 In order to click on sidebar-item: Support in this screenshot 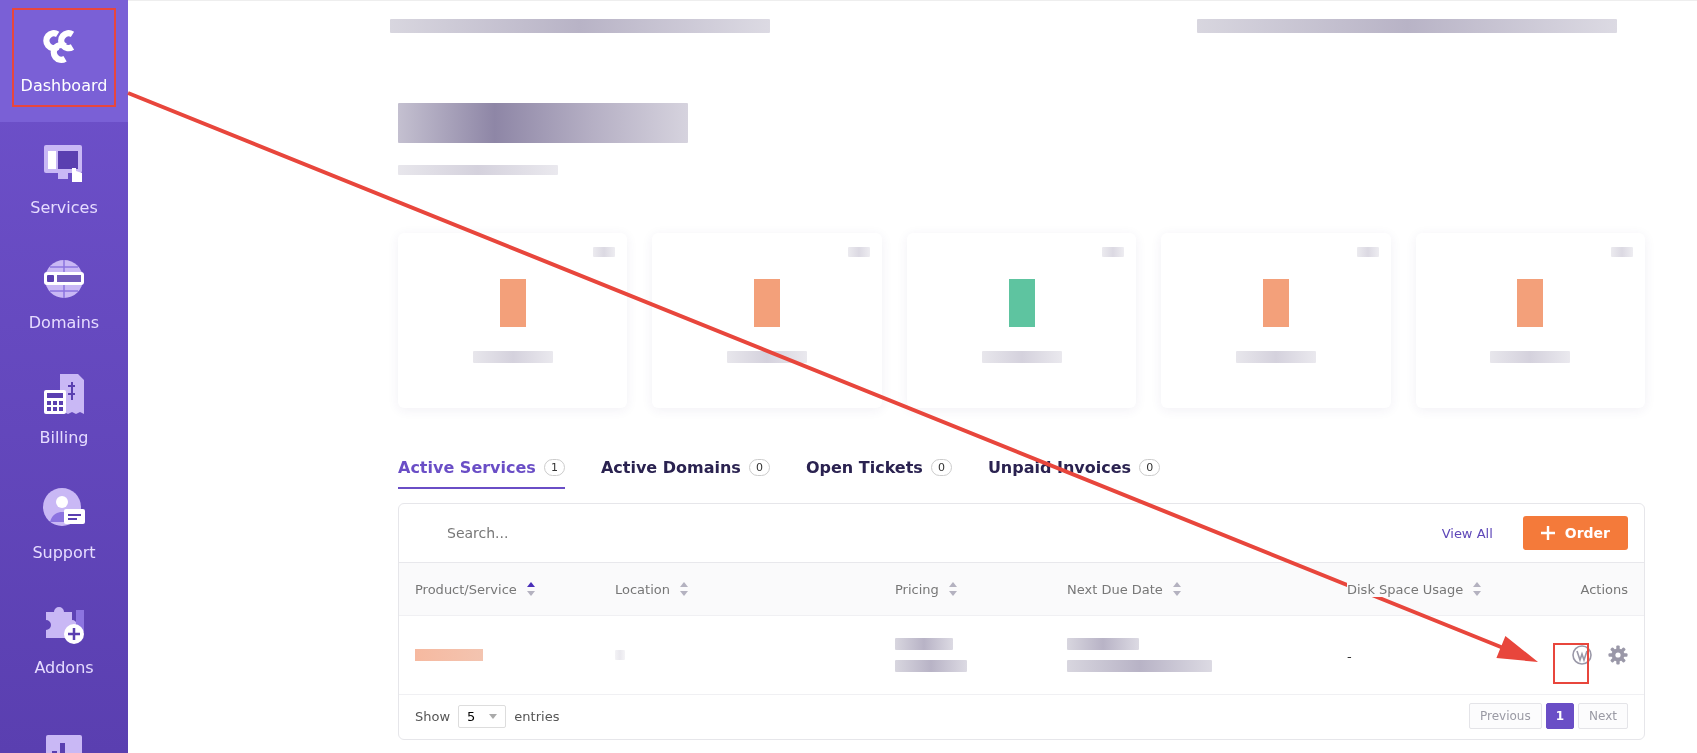, I will do `click(64, 524)`.